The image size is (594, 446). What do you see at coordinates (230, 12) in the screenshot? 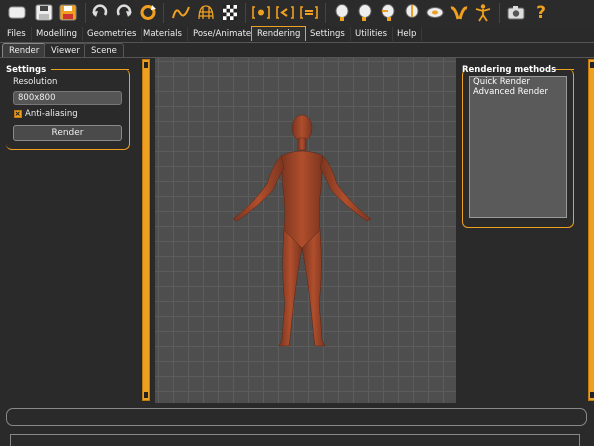
I see `background-icon` at bounding box center [230, 12].